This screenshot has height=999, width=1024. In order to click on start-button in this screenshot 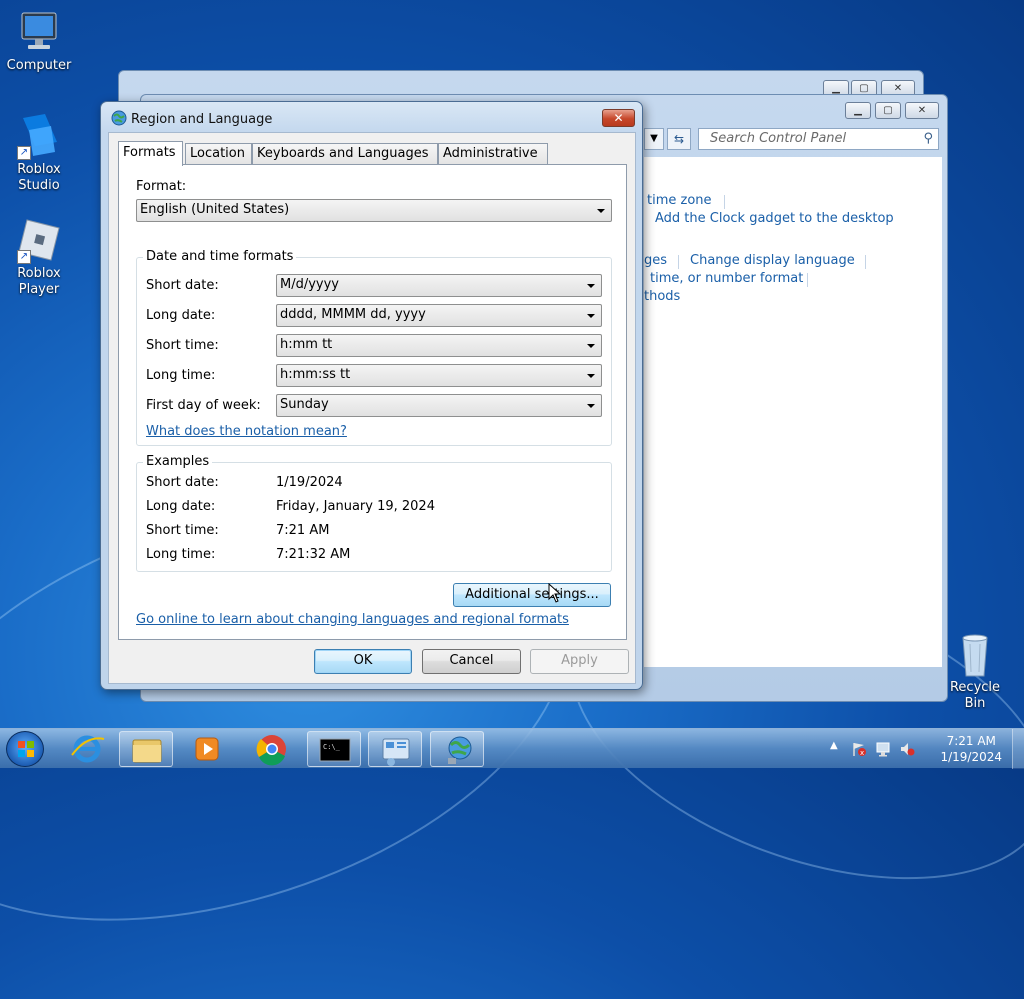, I will do `click(25, 749)`.